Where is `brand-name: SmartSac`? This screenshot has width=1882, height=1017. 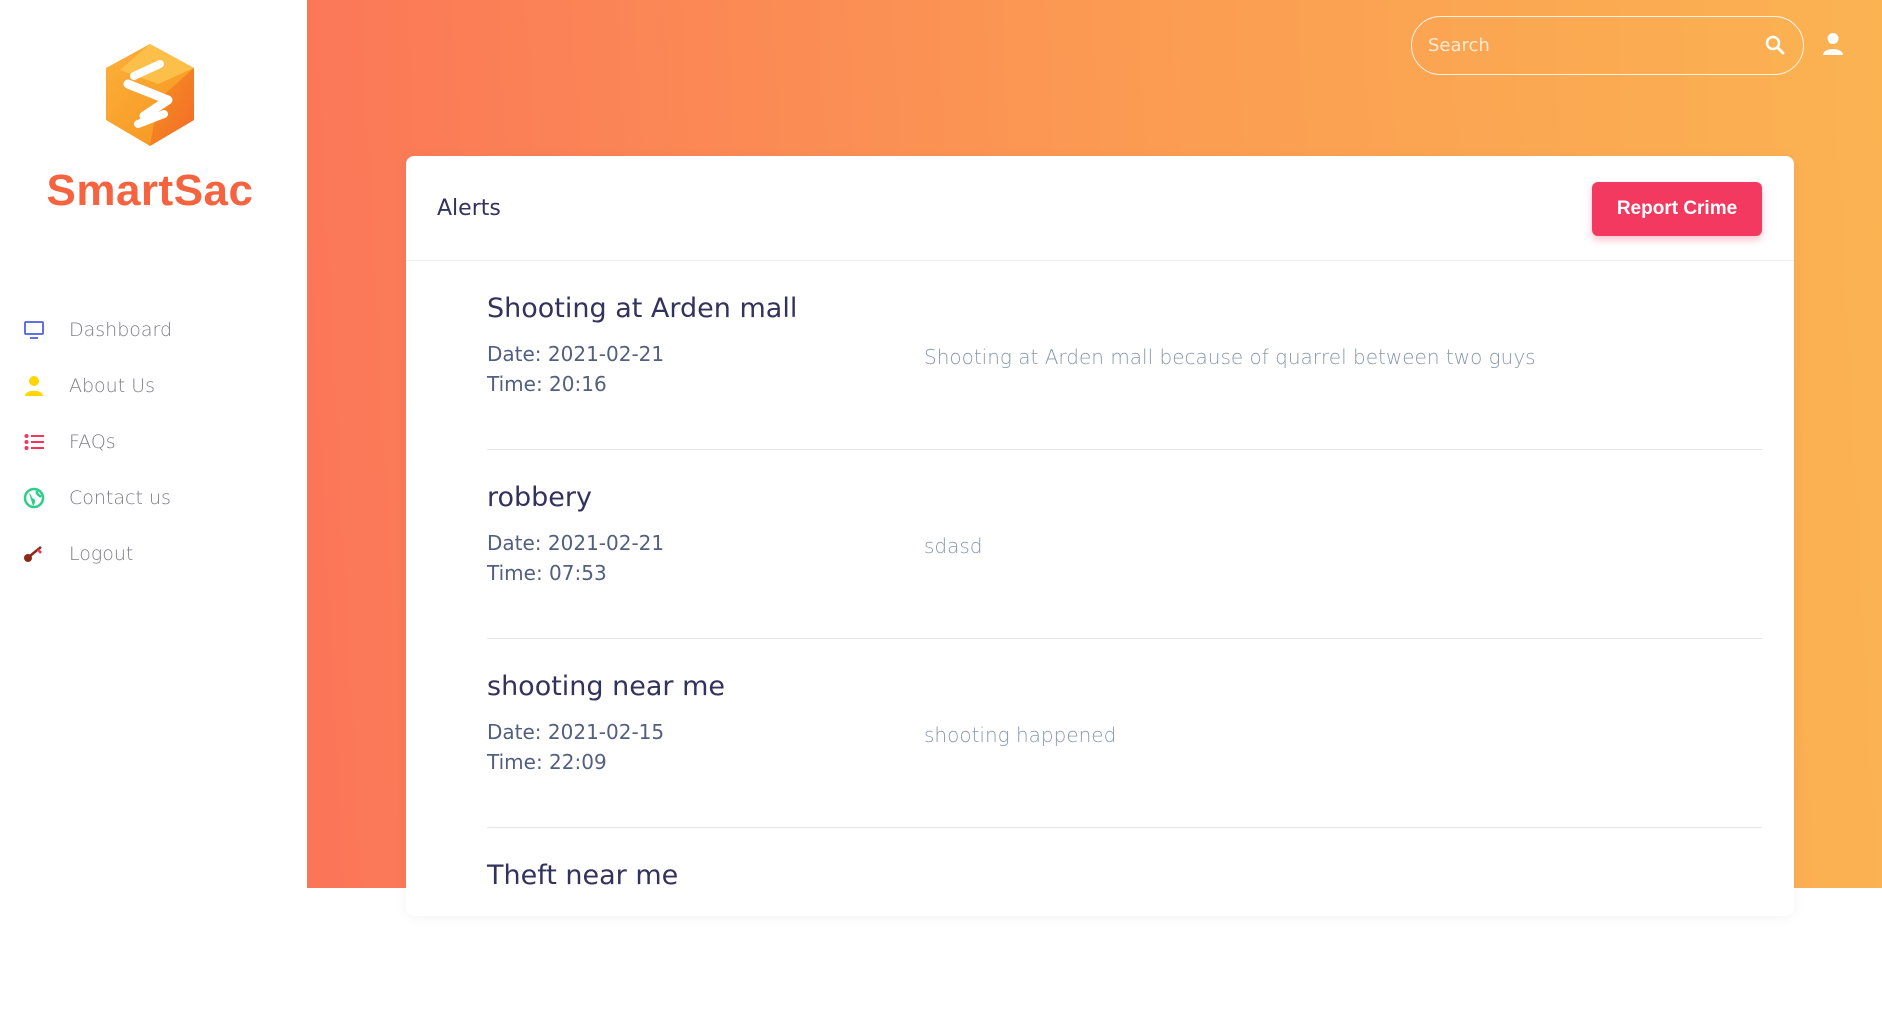 brand-name: SmartSac is located at coordinates (150, 190).